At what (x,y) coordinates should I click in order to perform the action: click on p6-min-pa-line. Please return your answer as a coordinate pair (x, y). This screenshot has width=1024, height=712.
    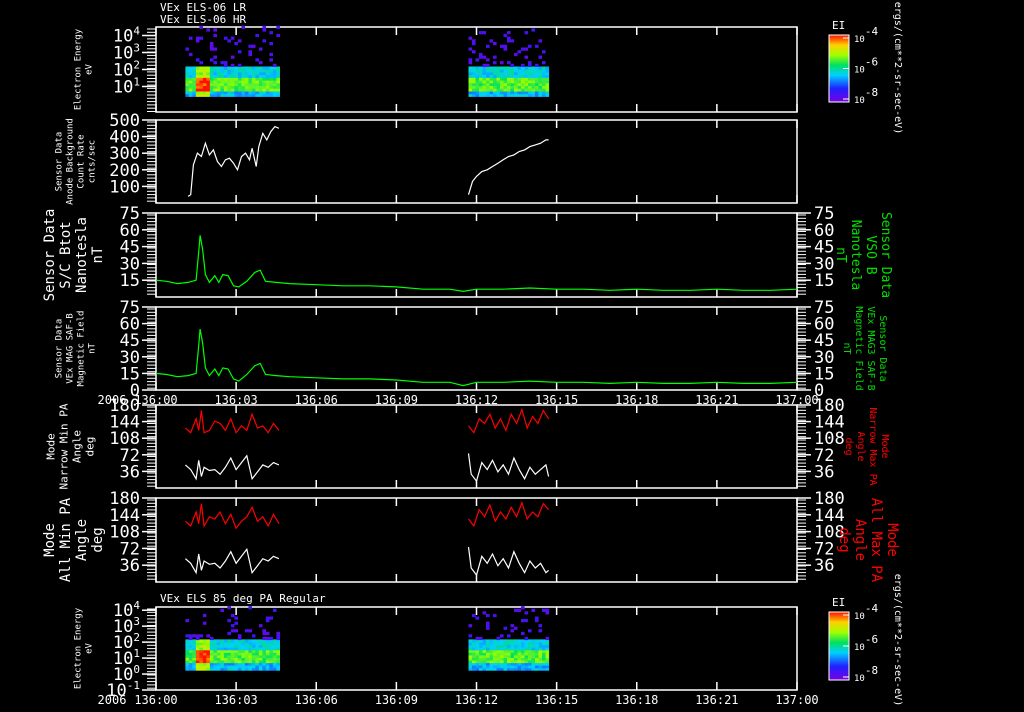
    Looking at the image, I should click on (508, 561).